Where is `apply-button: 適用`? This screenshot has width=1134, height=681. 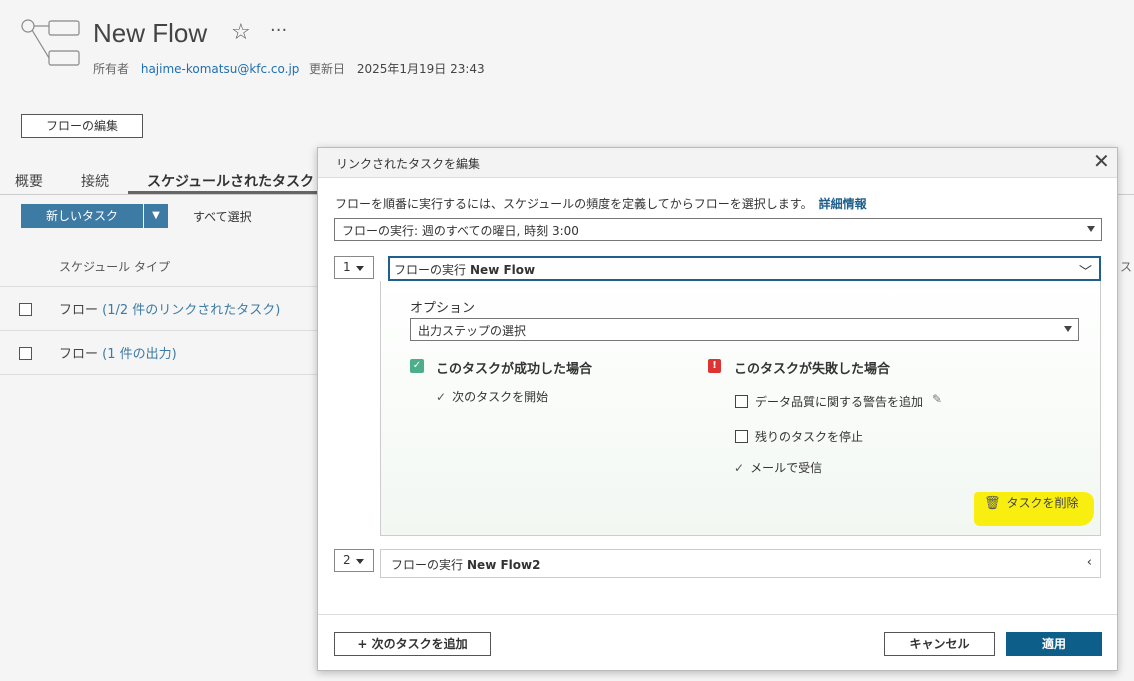 apply-button: 適用 is located at coordinates (1054, 644).